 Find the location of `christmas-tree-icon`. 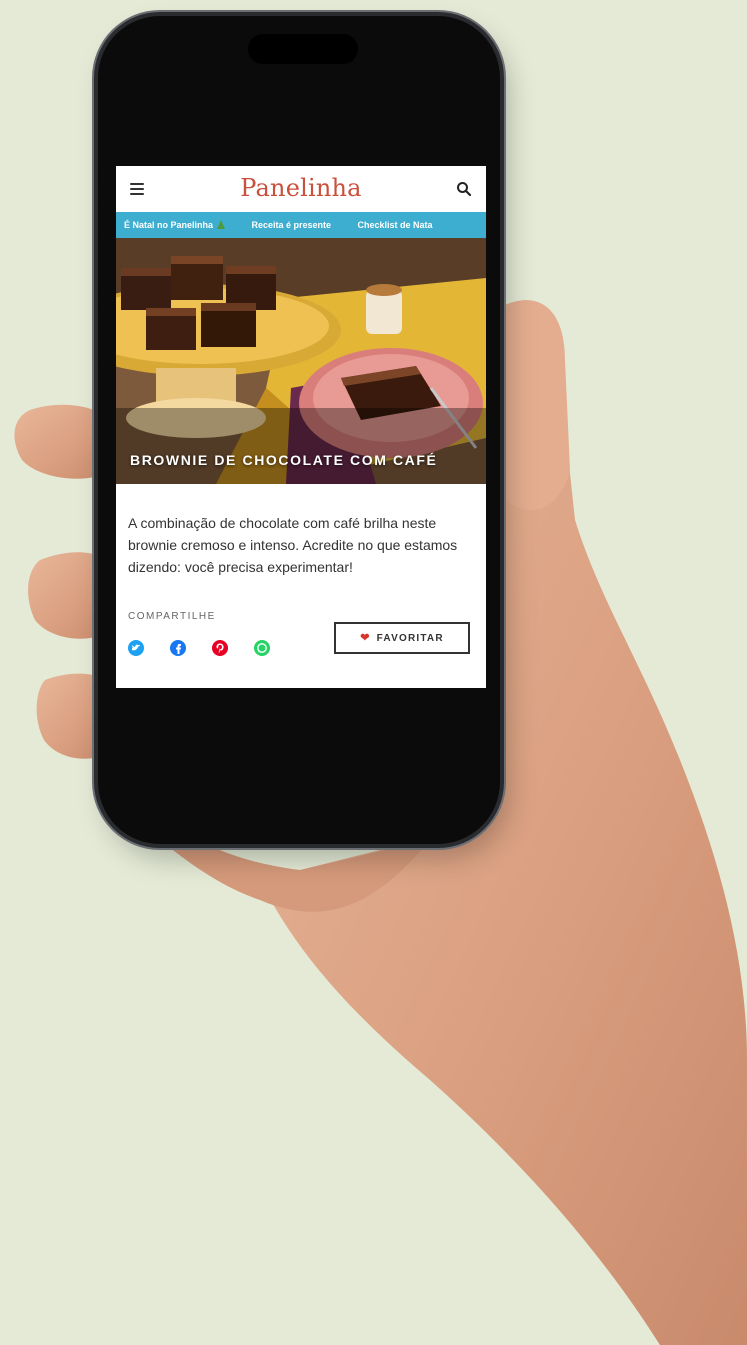

christmas-tree-icon is located at coordinates (221, 224).